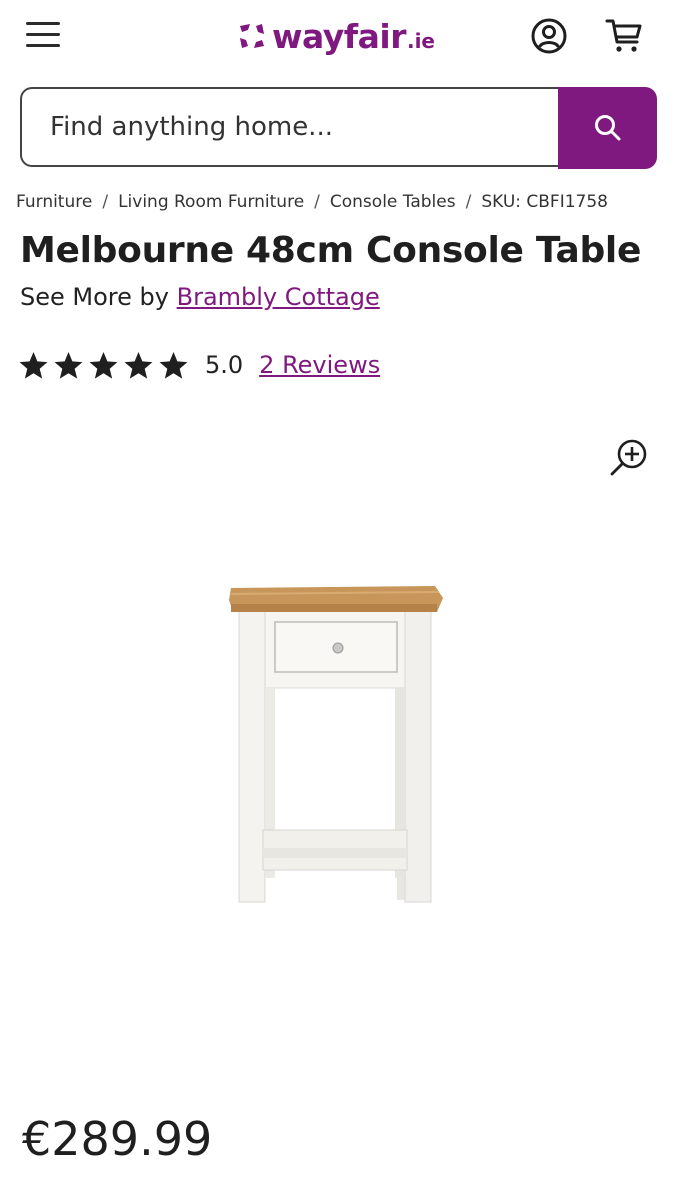  I want to click on brand-link: Brambly Cottage, so click(278, 297).